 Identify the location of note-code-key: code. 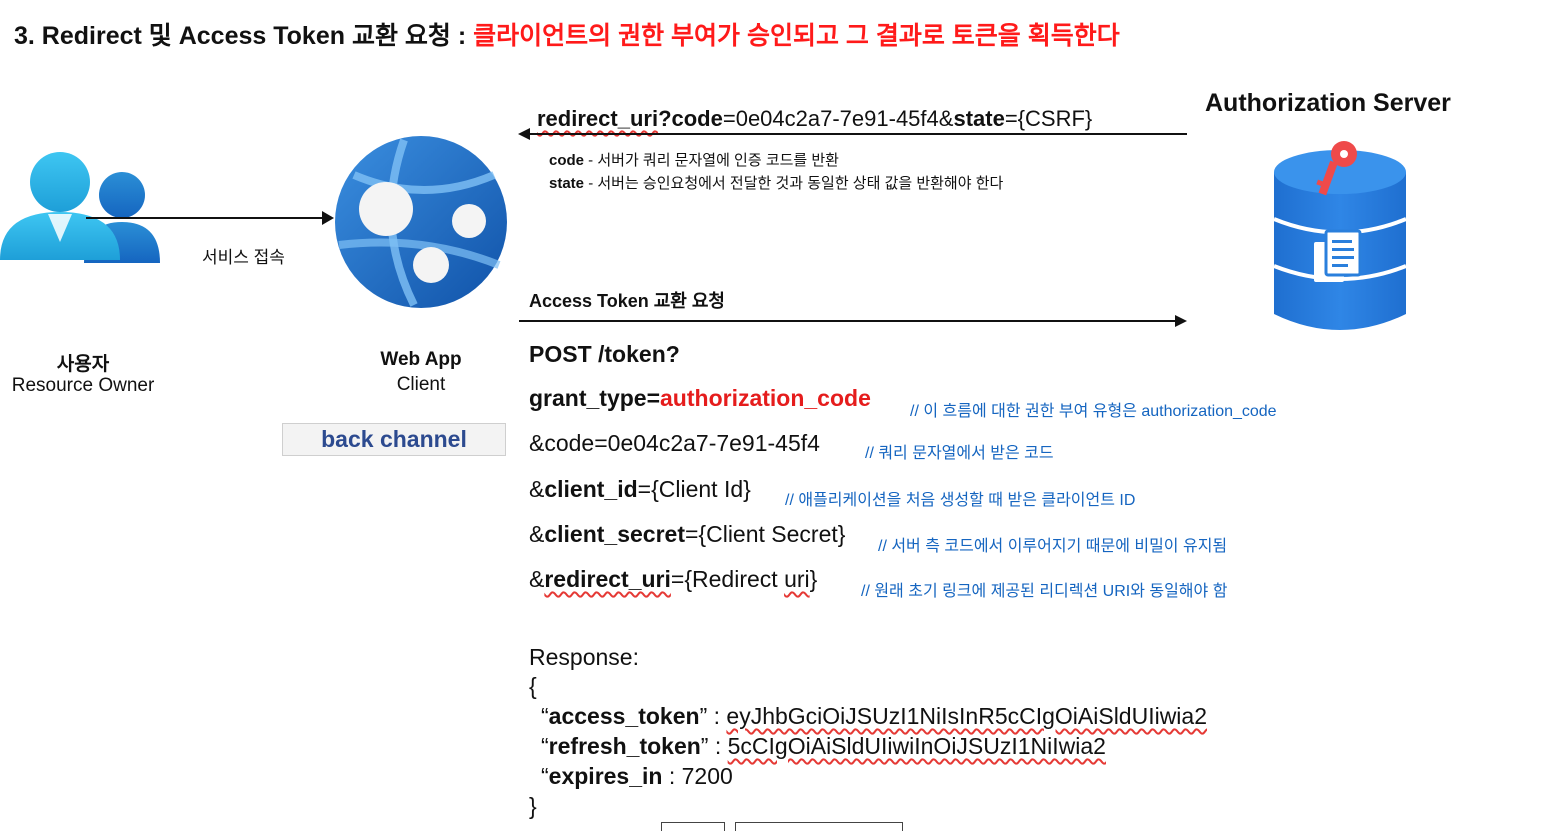
(567, 160).